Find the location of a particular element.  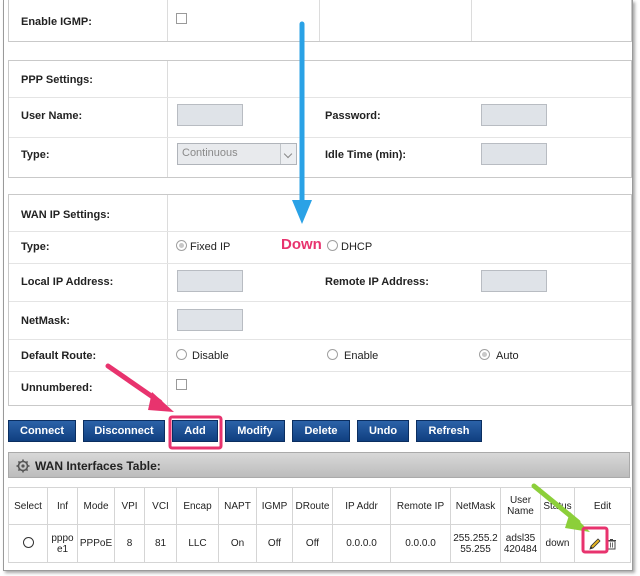

column-header: Remote IP is located at coordinates (420, 506).